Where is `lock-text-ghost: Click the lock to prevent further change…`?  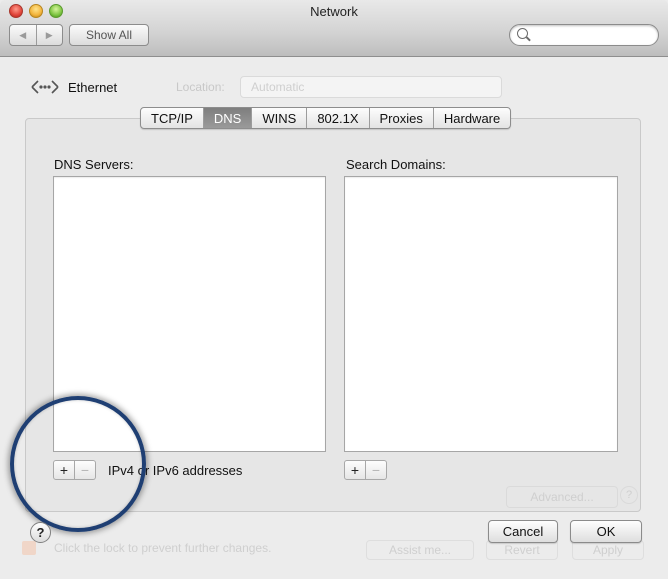 lock-text-ghost: Click the lock to prevent further change… is located at coordinates (163, 548).